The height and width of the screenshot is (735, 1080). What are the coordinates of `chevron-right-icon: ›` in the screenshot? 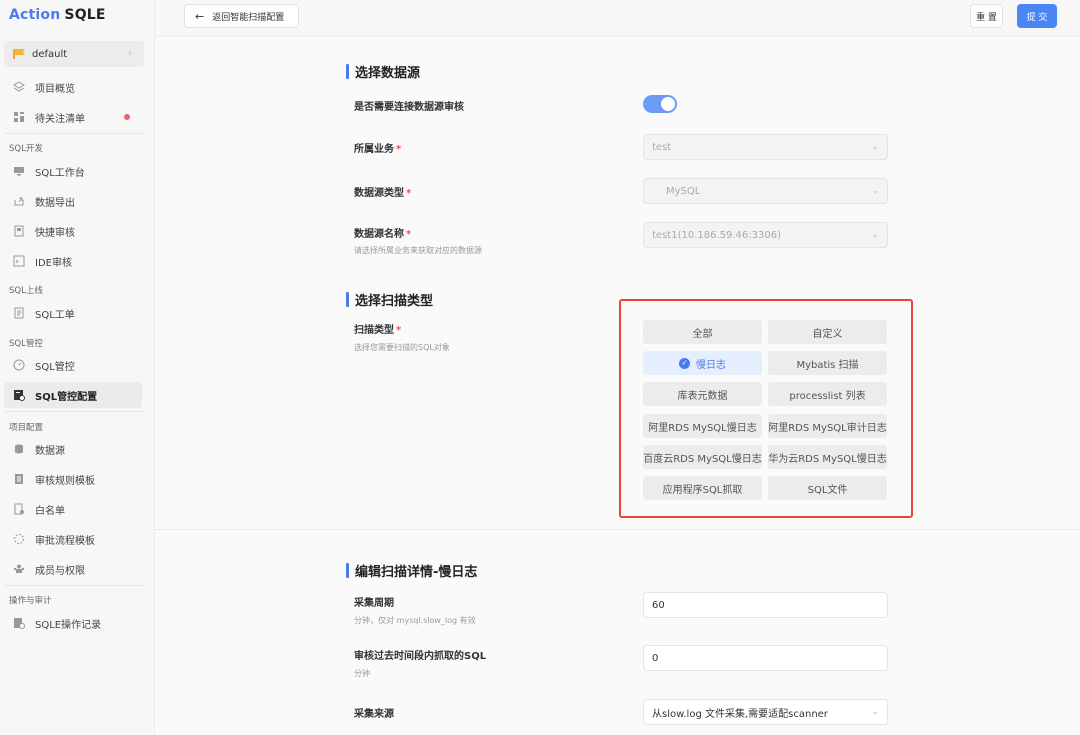 It's located at (130, 53).